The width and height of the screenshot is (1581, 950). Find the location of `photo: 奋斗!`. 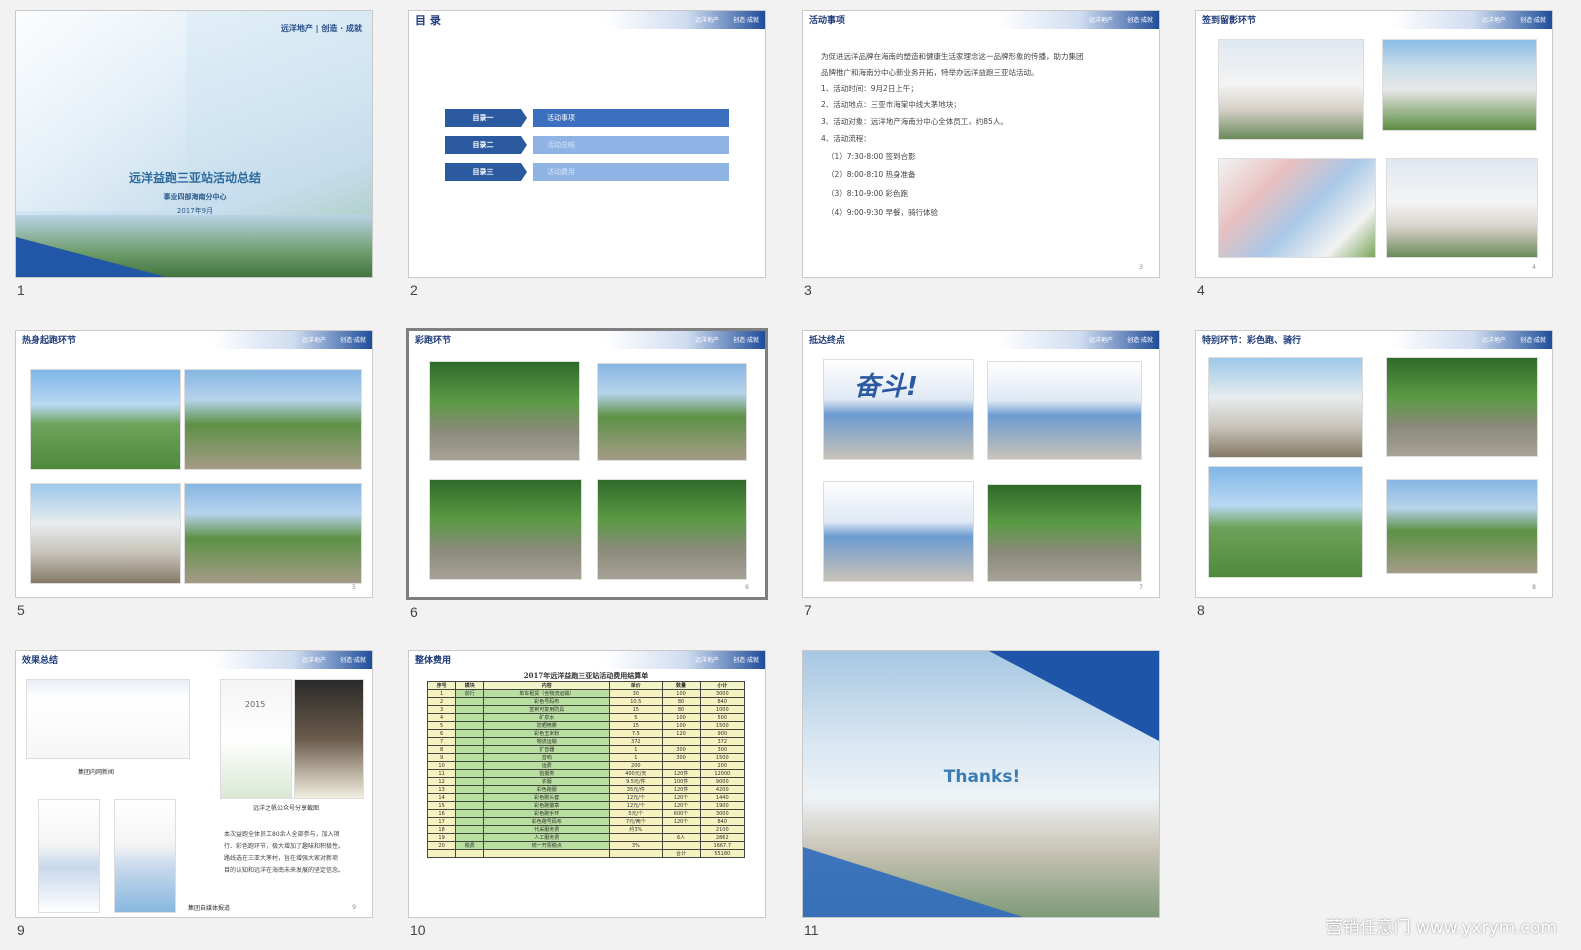

photo: 奋斗! is located at coordinates (898, 409).